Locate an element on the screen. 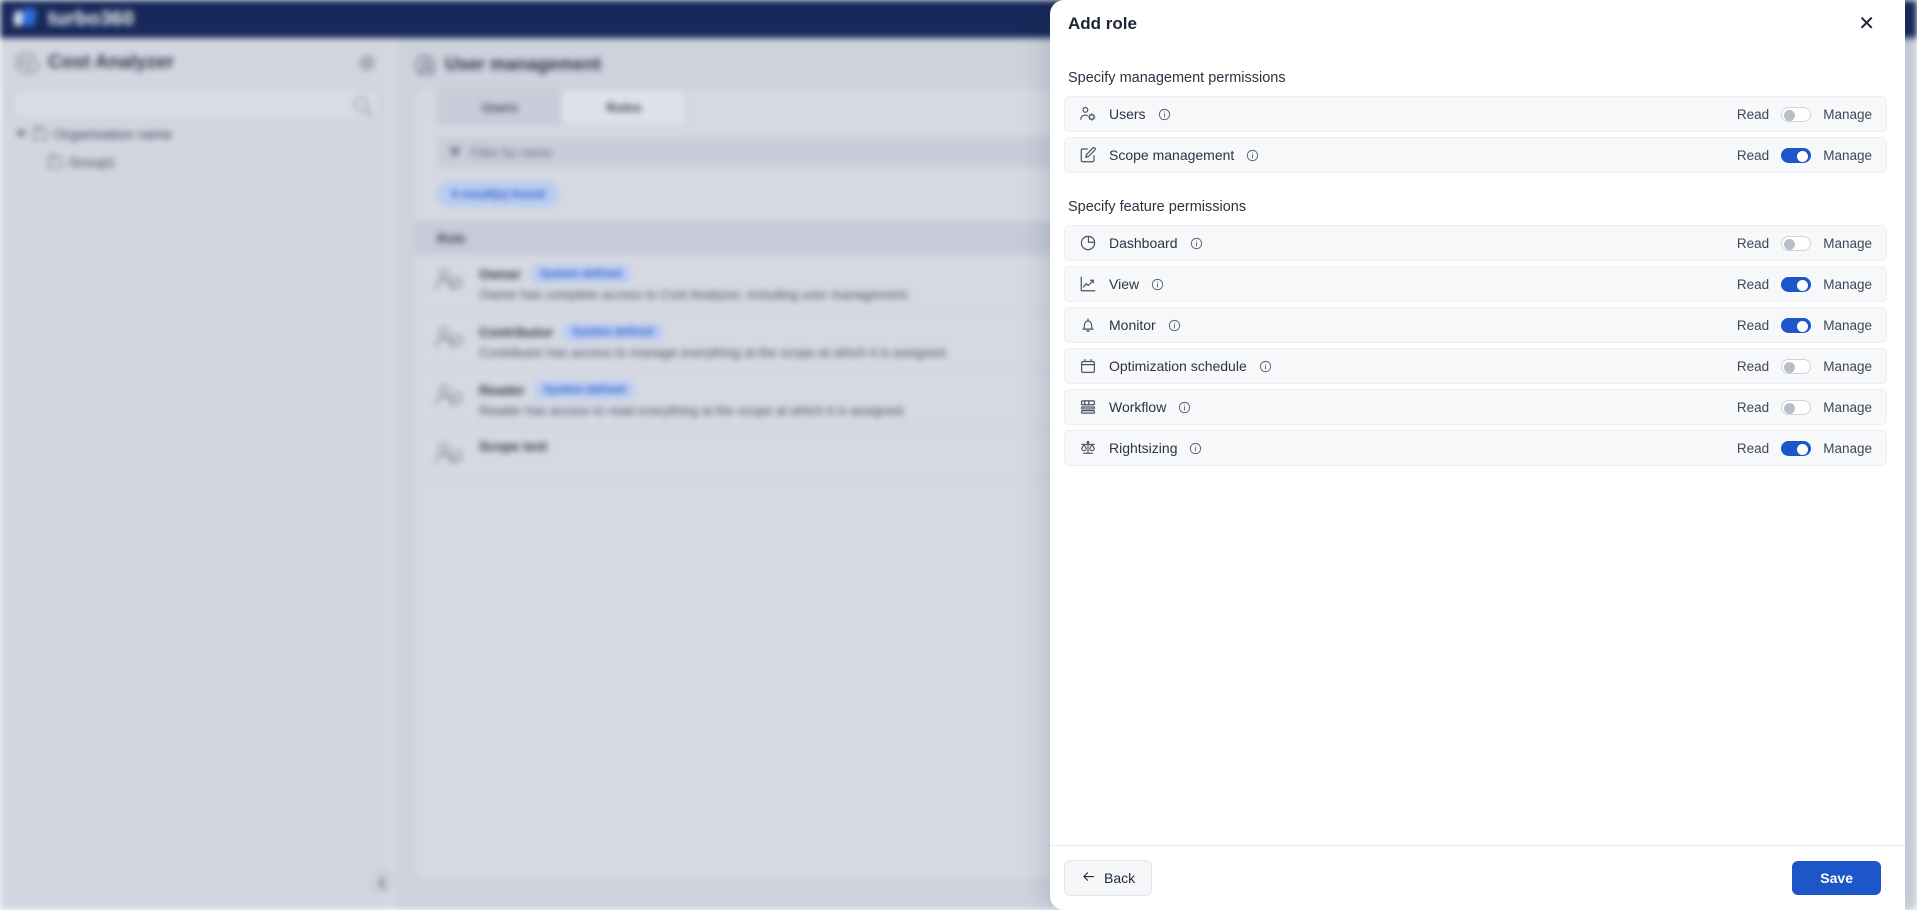 The height and width of the screenshot is (910, 1917). modal-footer: Back Save is located at coordinates (1477, 877).